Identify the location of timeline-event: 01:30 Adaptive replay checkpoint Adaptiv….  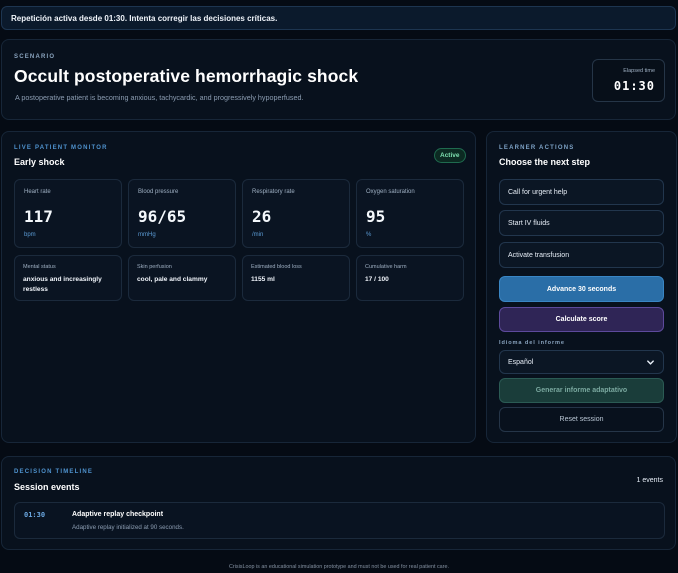
(339, 520).